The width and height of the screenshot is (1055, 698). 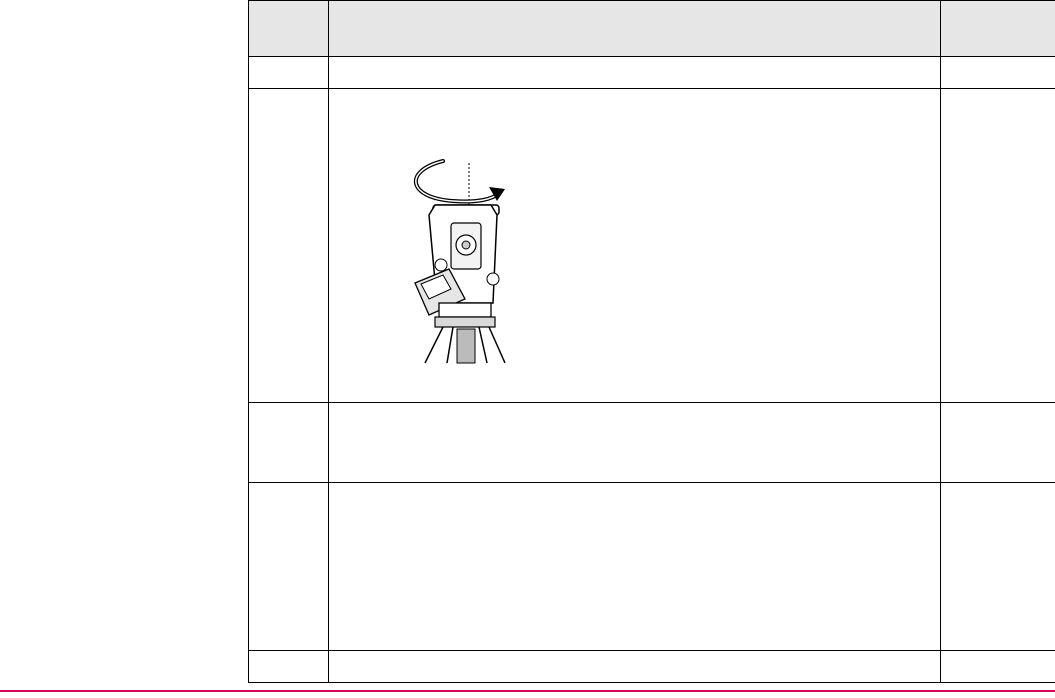 What do you see at coordinates (459, 261) in the screenshot?
I see `total-station-rotation-illustration` at bounding box center [459, 261].